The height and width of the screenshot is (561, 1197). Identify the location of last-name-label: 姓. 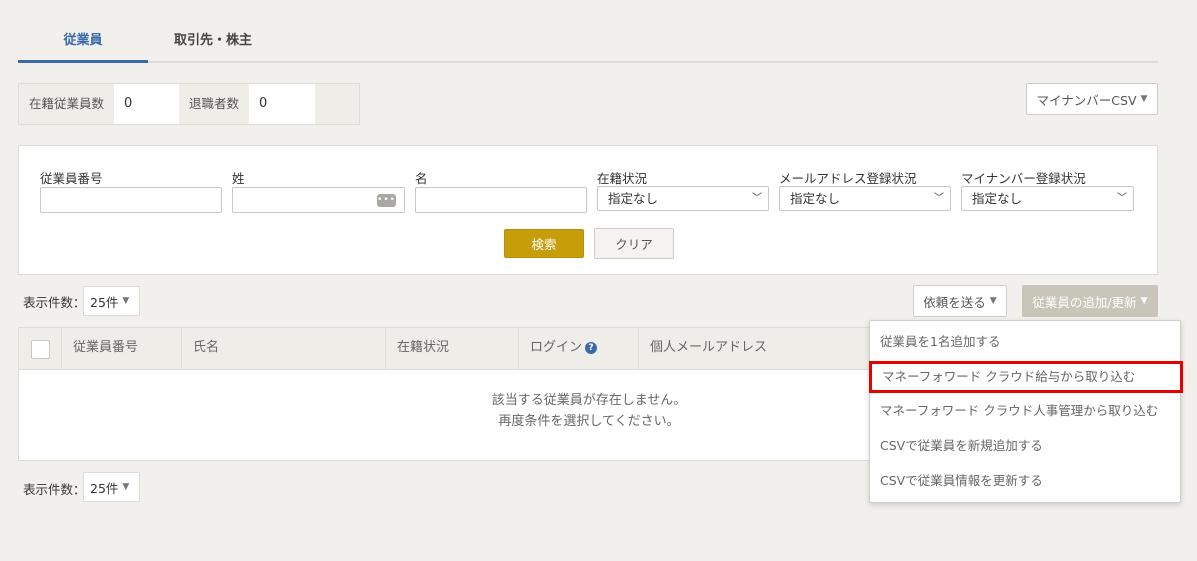
(238, 178).